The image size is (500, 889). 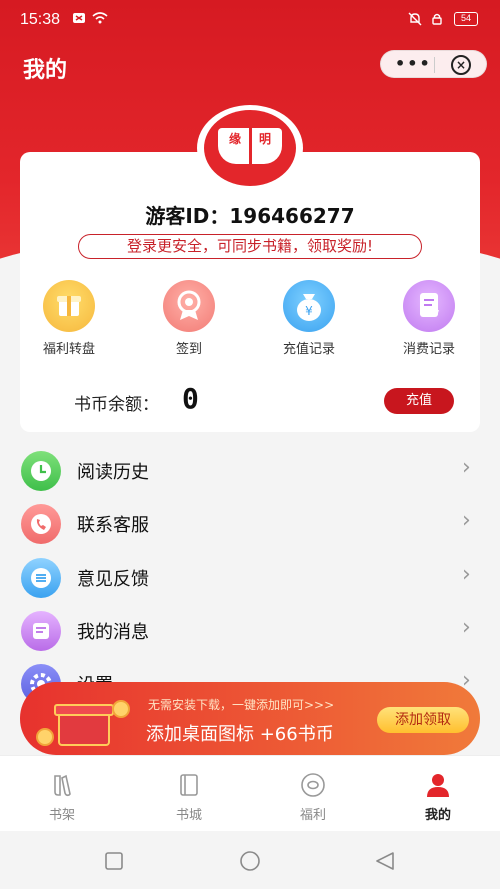 I want to click on status-bar: 15:38 54, so click(x=250, y=20).